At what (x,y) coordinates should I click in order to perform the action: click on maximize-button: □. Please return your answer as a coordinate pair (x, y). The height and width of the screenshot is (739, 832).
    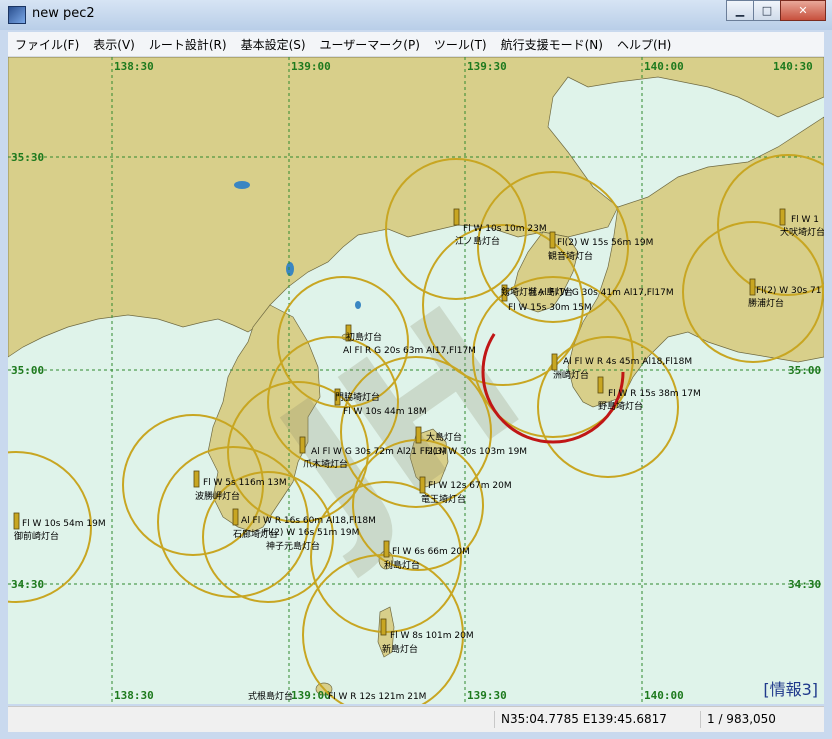
    Looking at the image, I should click on (767, 10).